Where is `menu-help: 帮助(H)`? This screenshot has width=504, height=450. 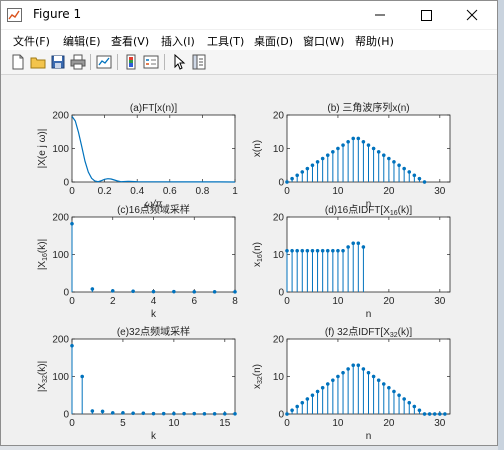 menu-help: 帮助(H) is located at coordinates (374, 41).